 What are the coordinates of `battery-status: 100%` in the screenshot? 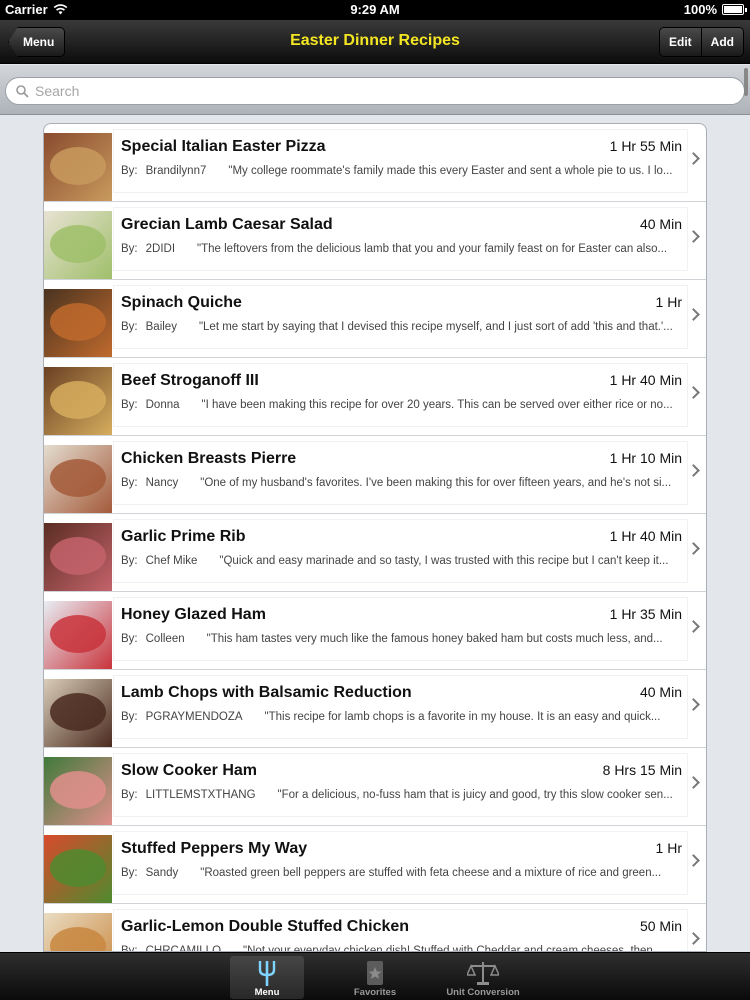 It's located at (715, 9).